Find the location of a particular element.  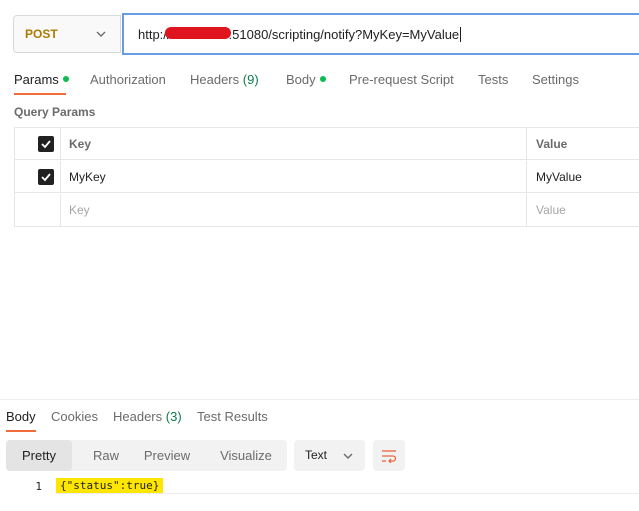

wrap-lines-button is located at coordinates (389, 455).